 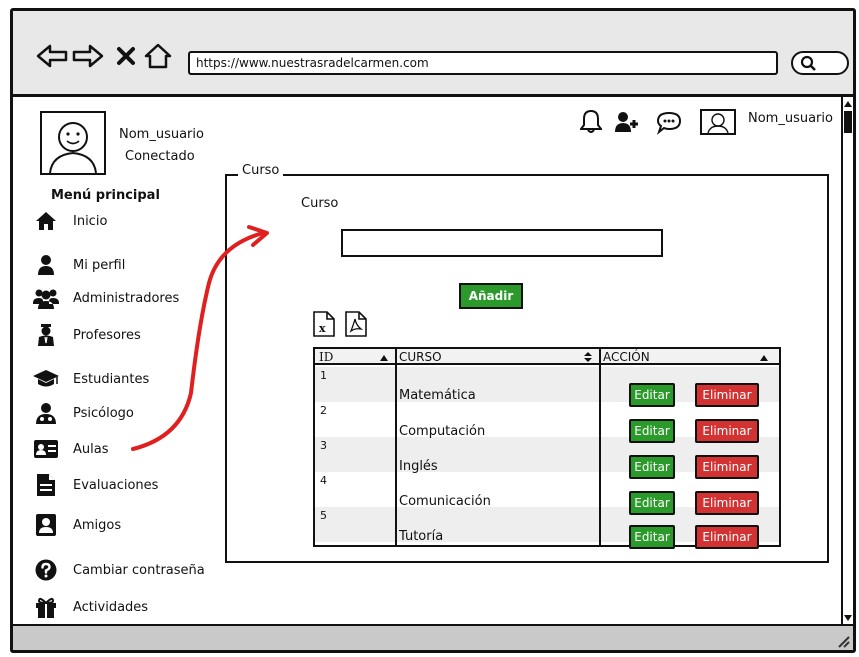 I want to click on header-actions: Nom_usuario, so click(x=714, y=129).